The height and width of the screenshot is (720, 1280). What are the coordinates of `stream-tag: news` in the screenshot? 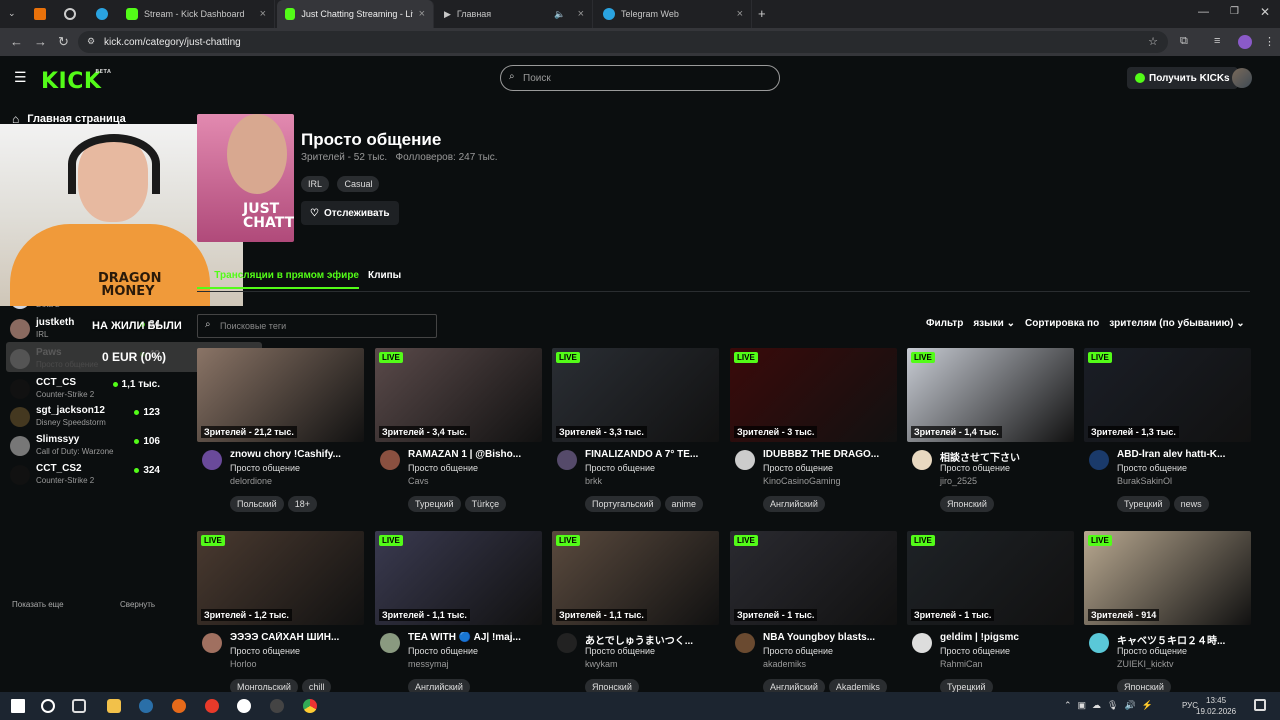 It's located at (1191, 504).